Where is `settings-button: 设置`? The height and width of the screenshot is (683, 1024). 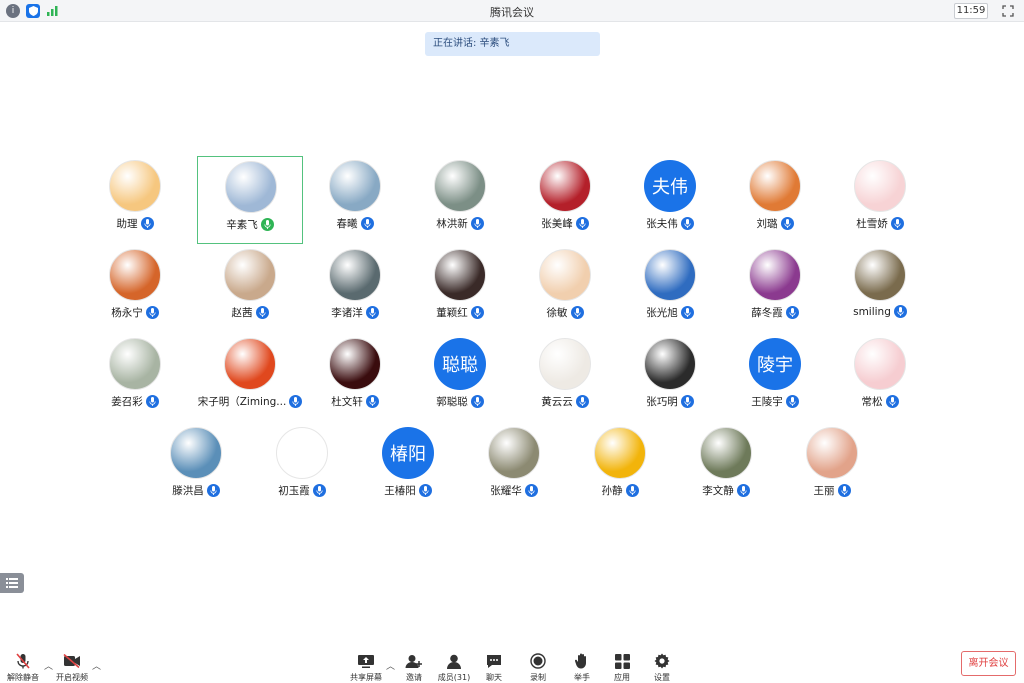
settings-button: 设置 is located at coordinates (662, 668).